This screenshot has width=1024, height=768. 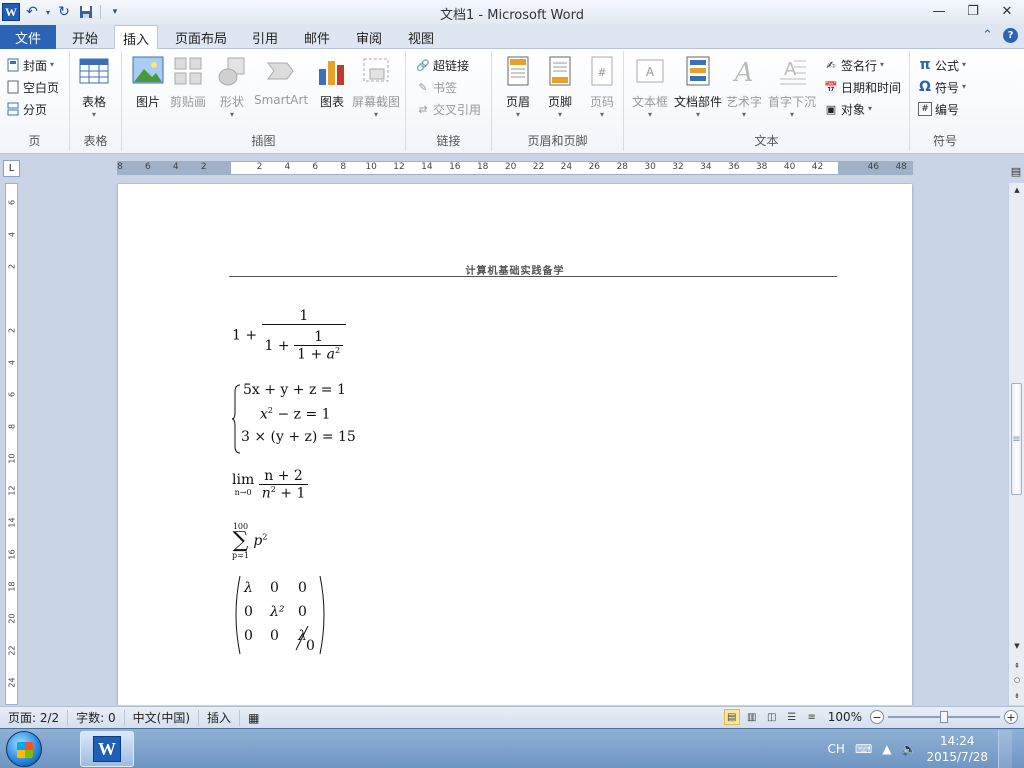 What do you see at coordinates (602, 87) in the screenshot?
I see `page-number-button: # 页码 ▾` at bounding box center [602, 87].